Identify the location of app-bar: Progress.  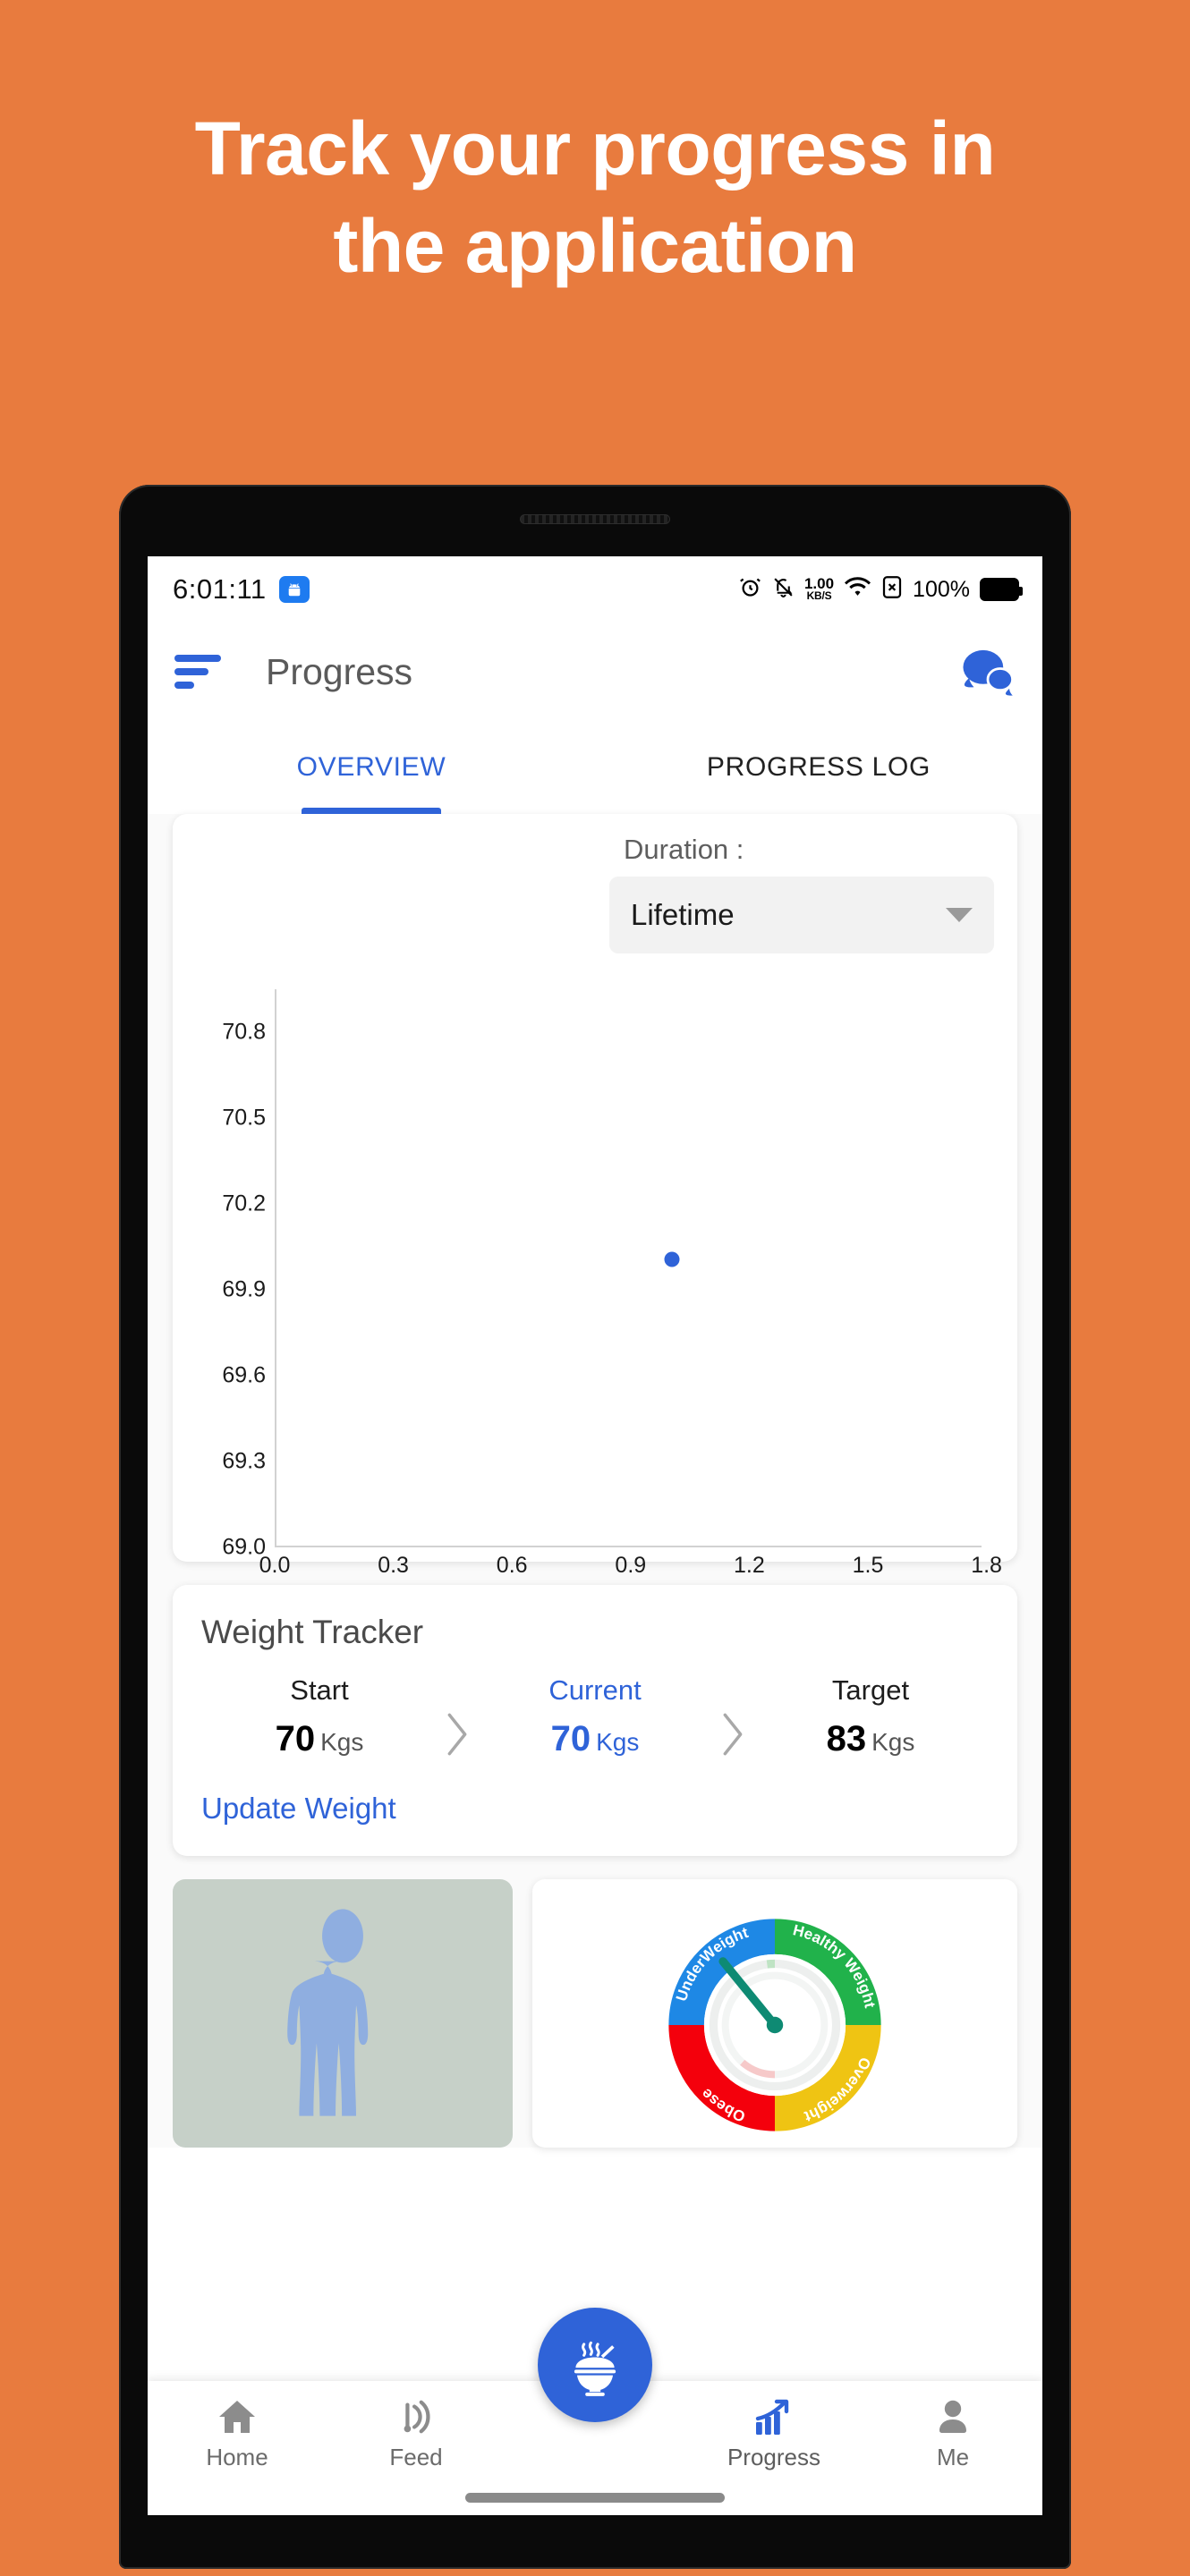
(595, 672).